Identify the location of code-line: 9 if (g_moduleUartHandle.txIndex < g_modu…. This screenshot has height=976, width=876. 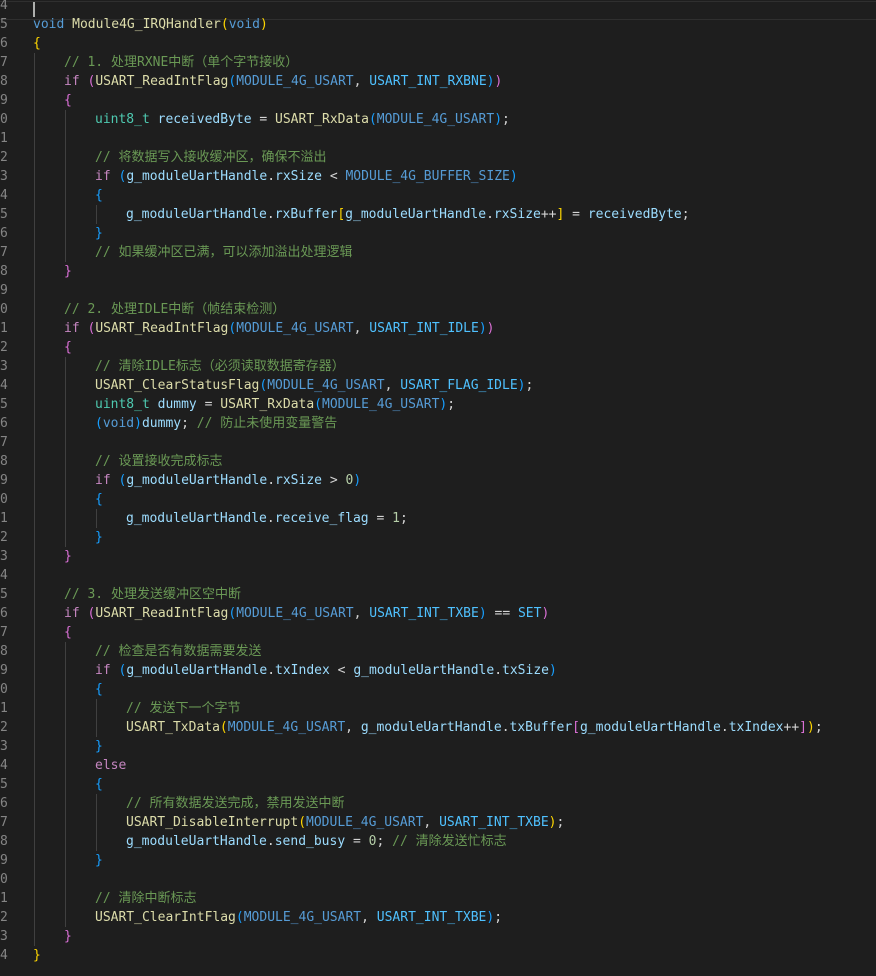
(438, 670).